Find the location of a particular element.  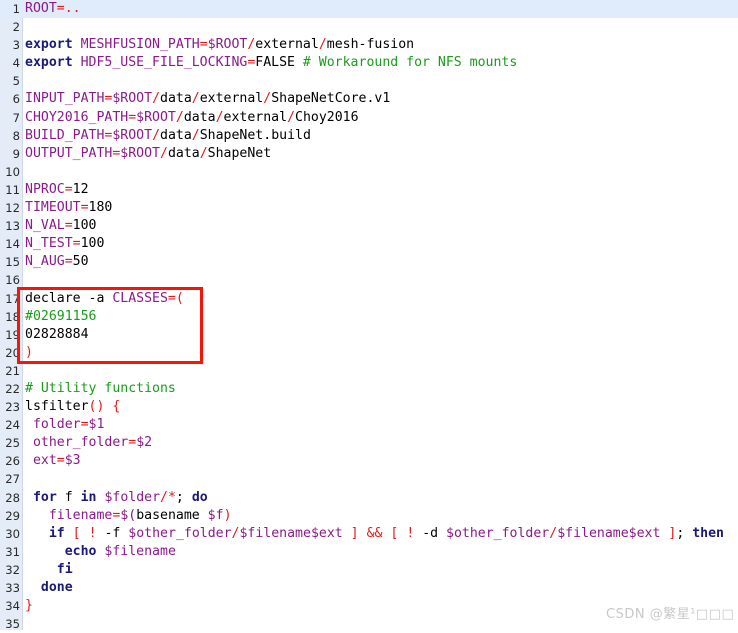

token: $filename is located at coordinates (140, 551).